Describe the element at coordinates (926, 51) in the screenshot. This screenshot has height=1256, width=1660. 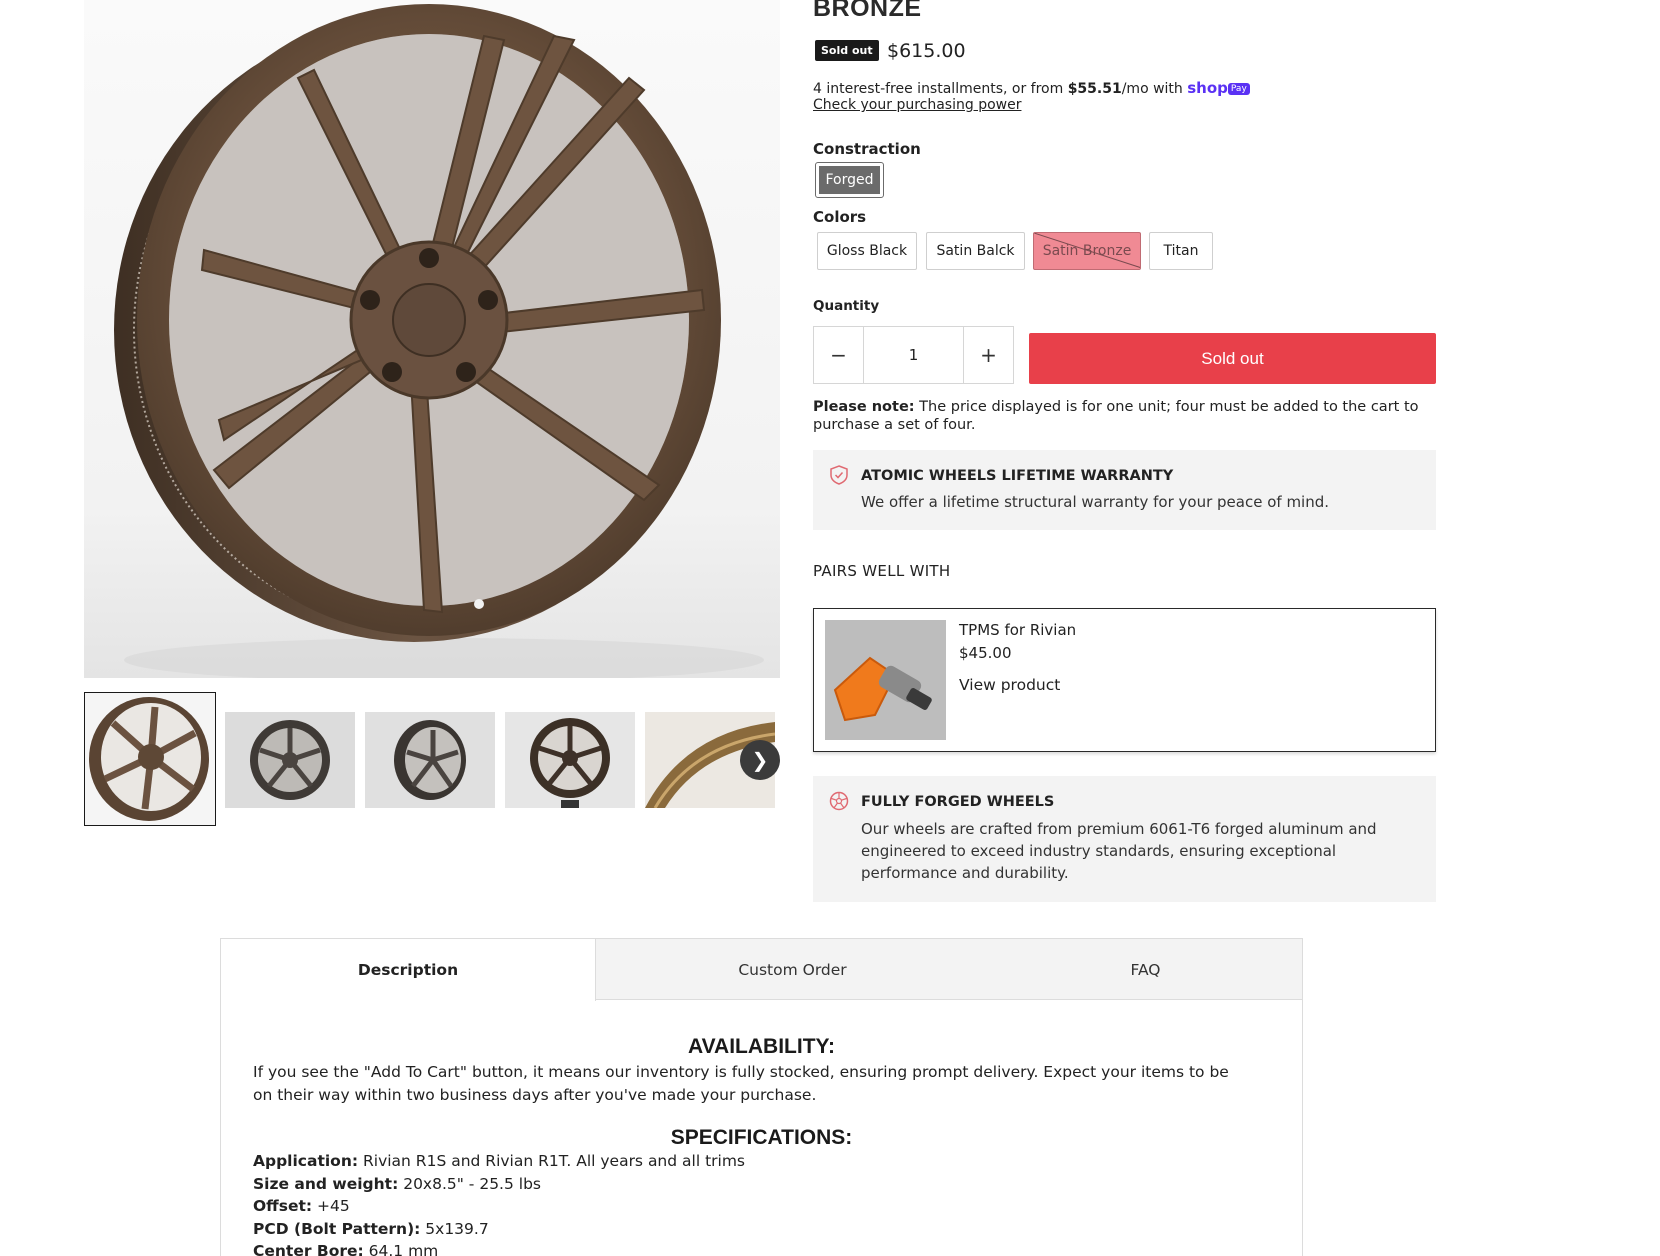
I see `product-price: $615.00` at that location.